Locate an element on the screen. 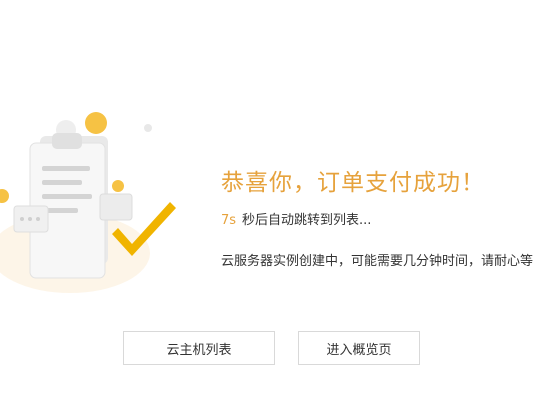 The image size is (545, 409). document-success-illustration is located at coordinates (88, 202).